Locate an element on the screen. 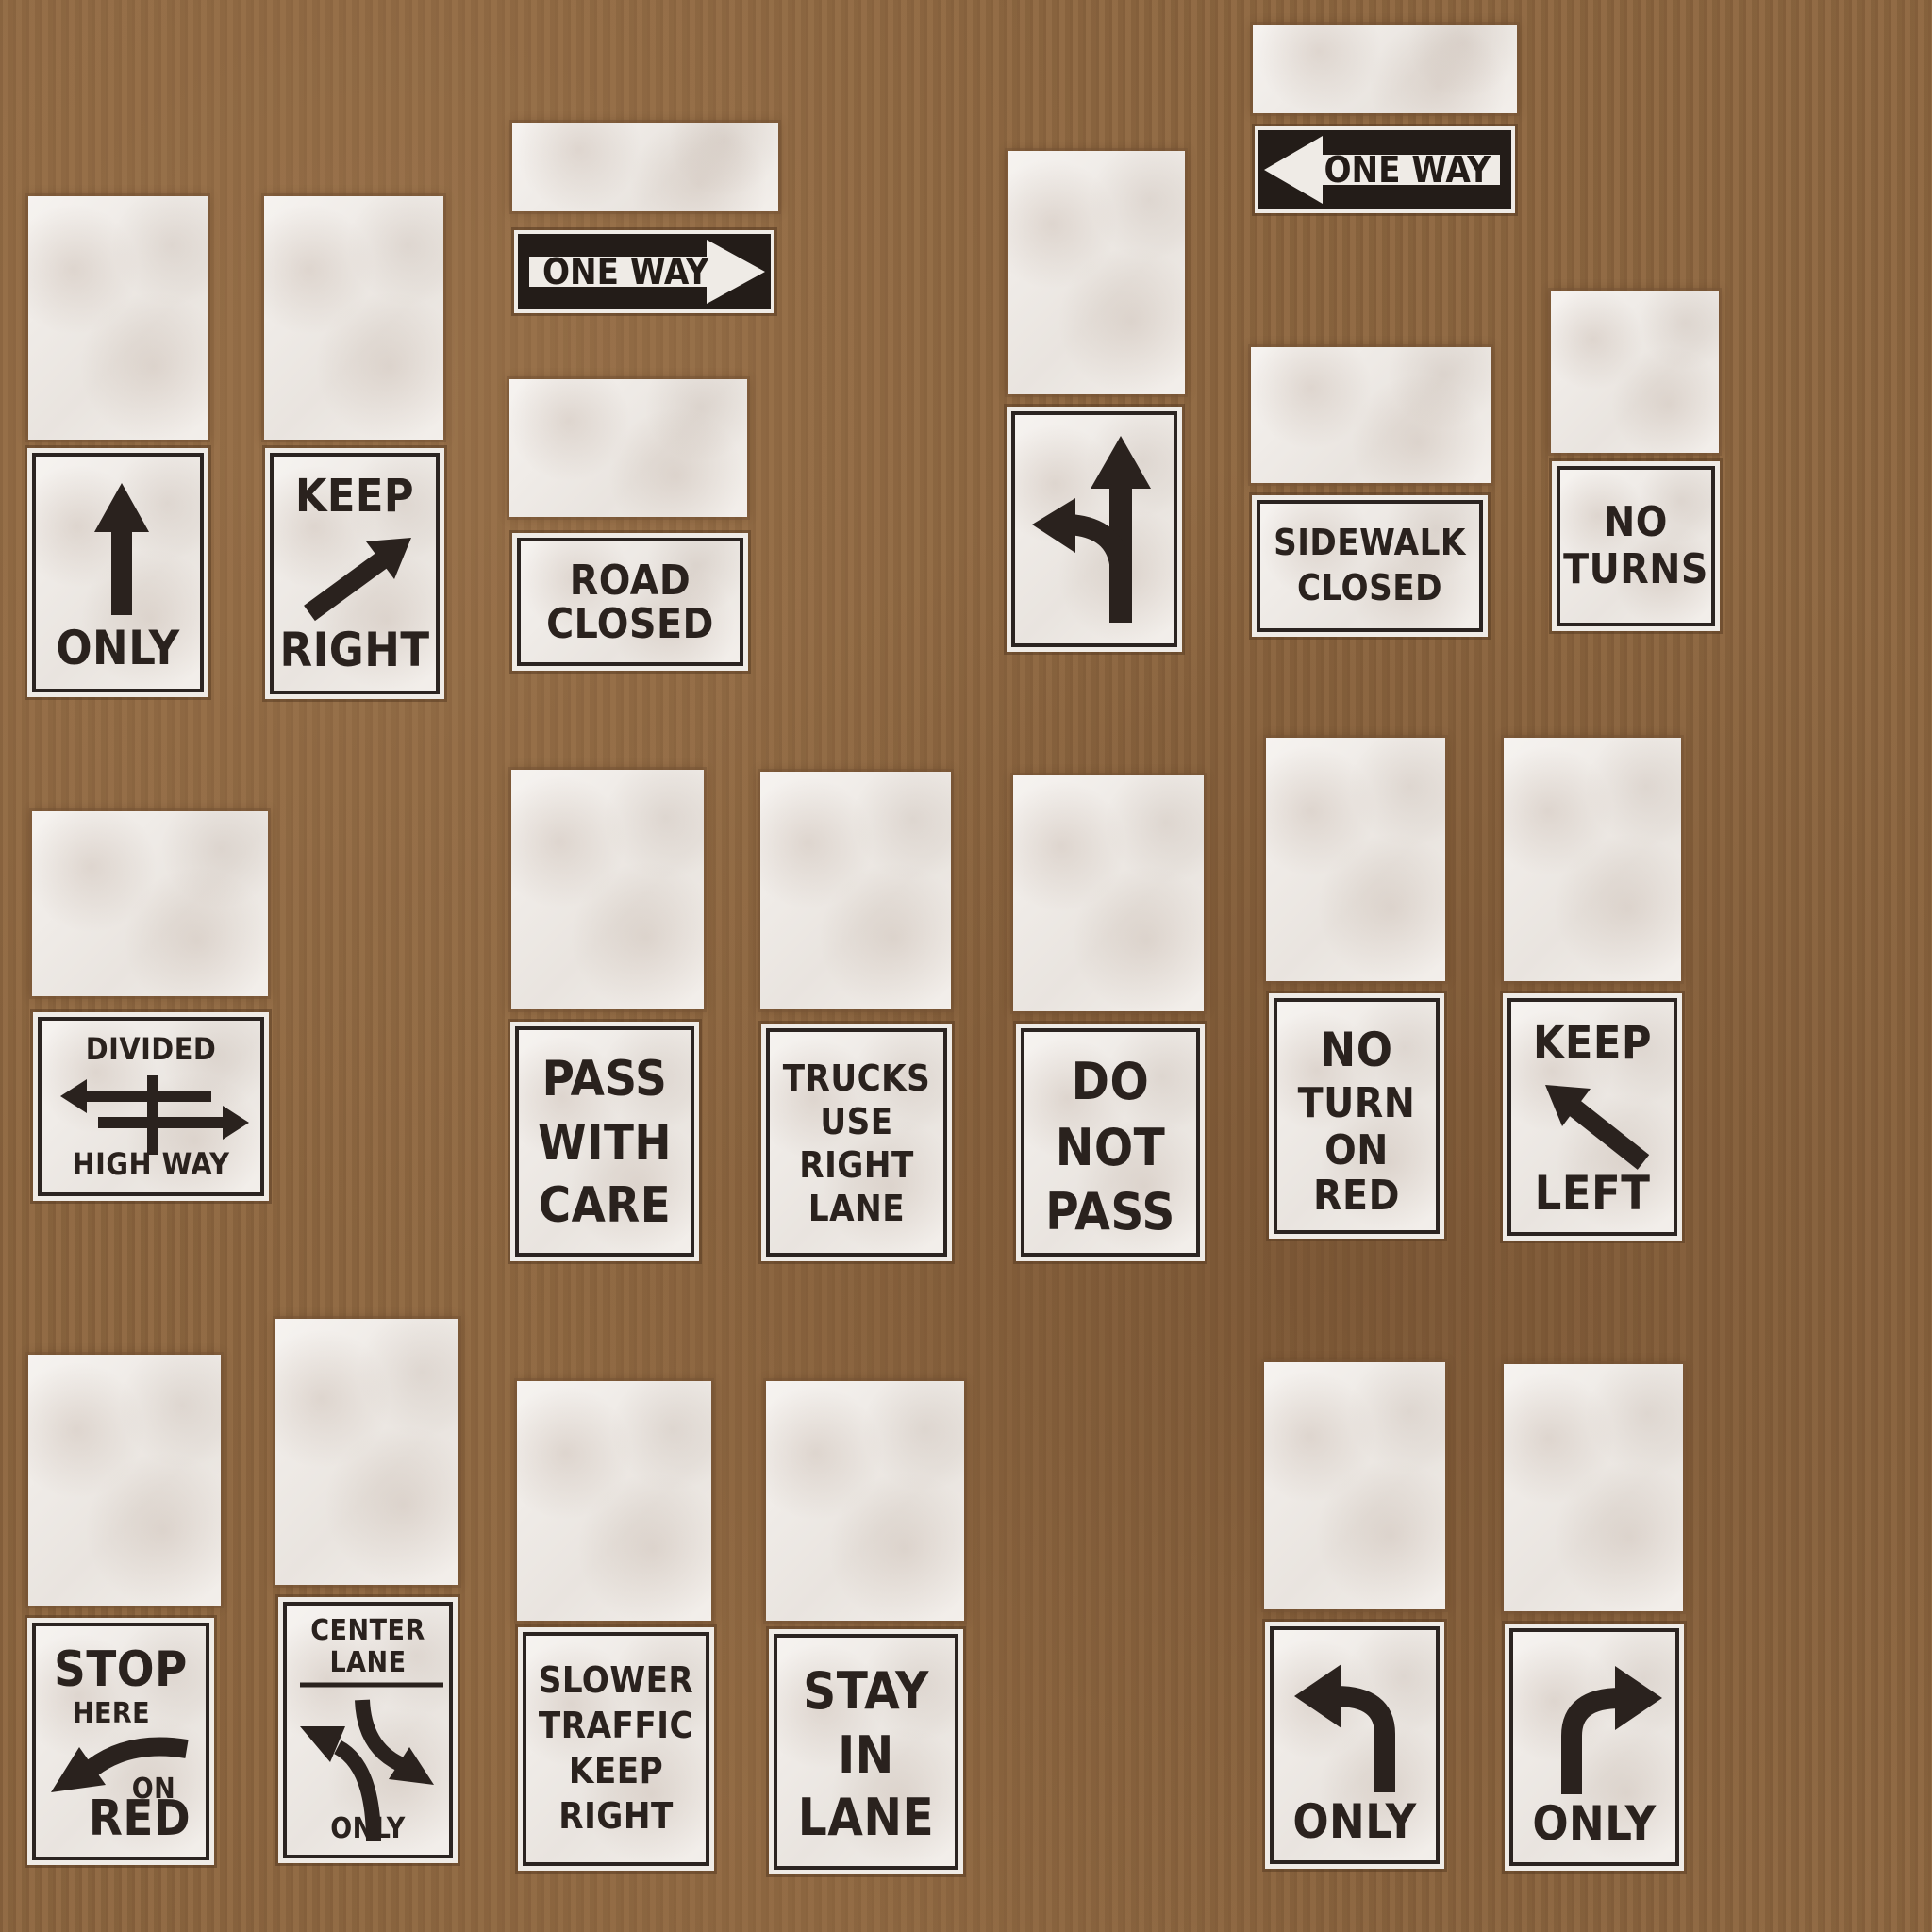  sign-line-3: ON is located at coordinates (1356, 1150).